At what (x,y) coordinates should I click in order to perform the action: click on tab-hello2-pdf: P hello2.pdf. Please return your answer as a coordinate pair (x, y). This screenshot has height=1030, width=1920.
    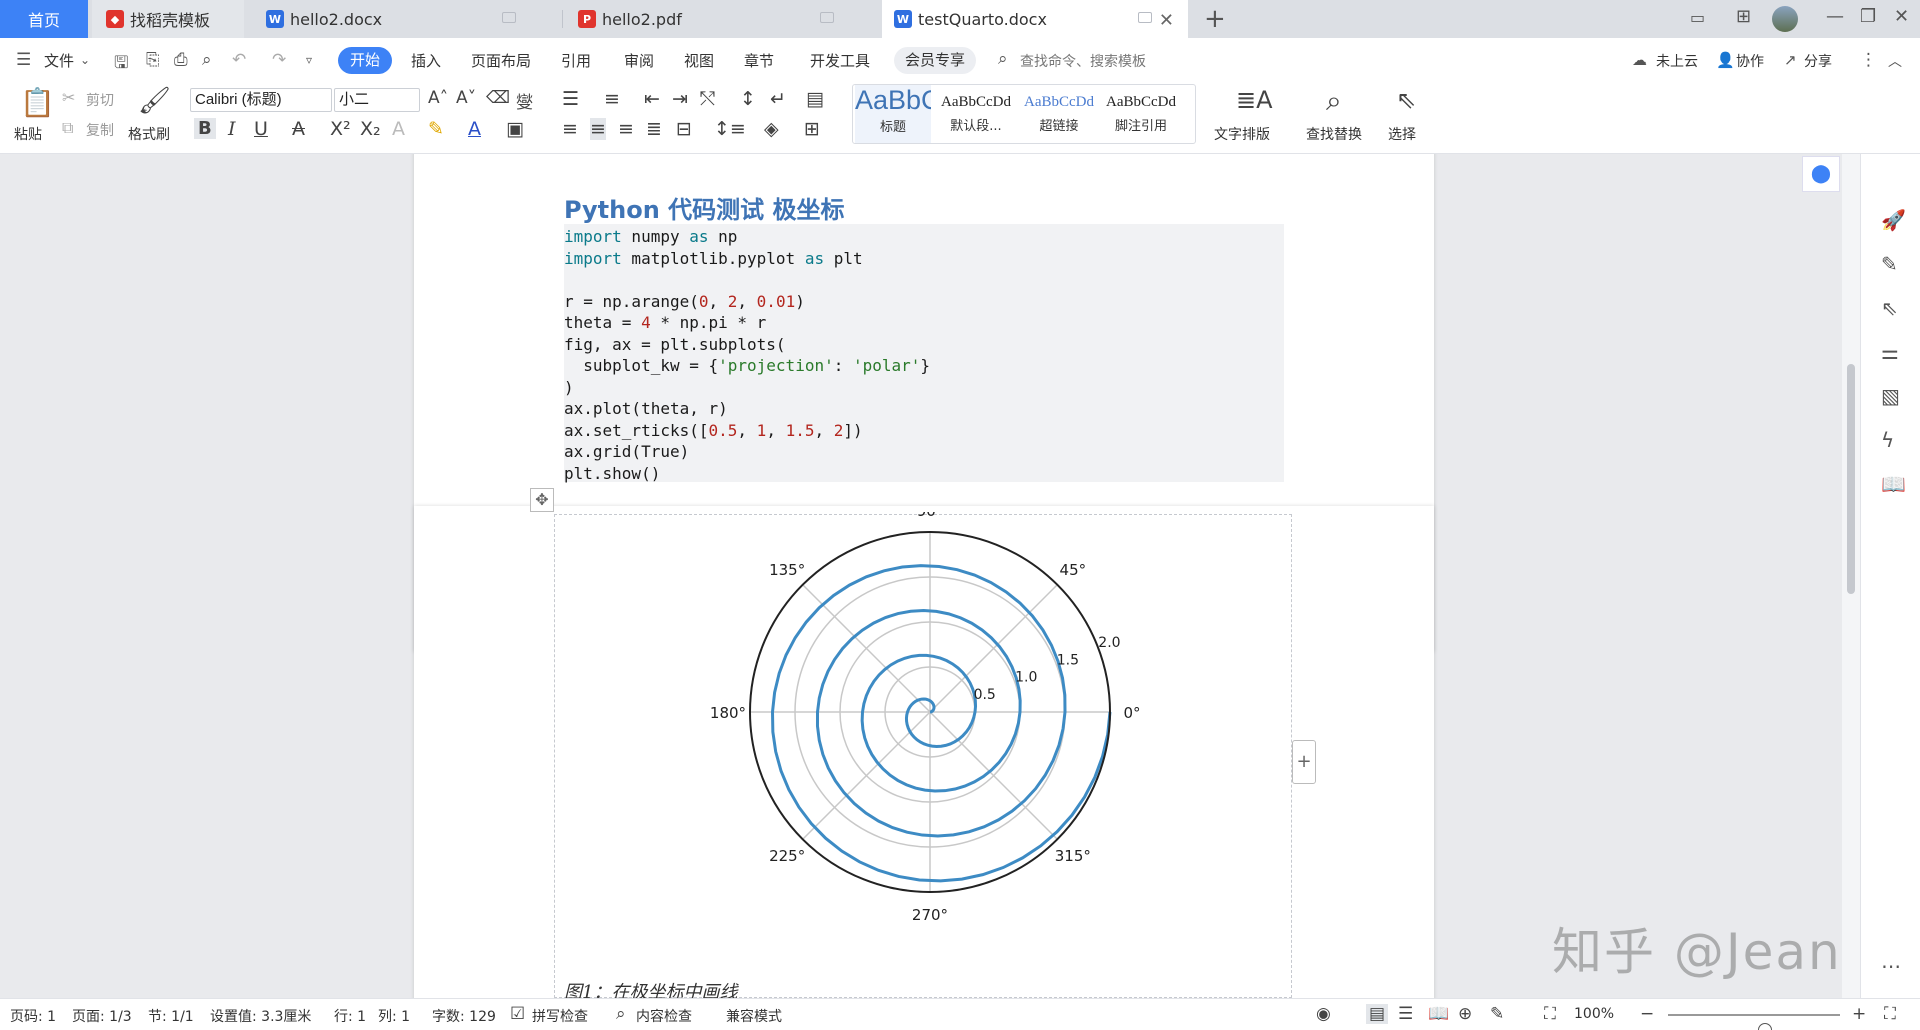
    Looking at the image, I should click on (722, 19).